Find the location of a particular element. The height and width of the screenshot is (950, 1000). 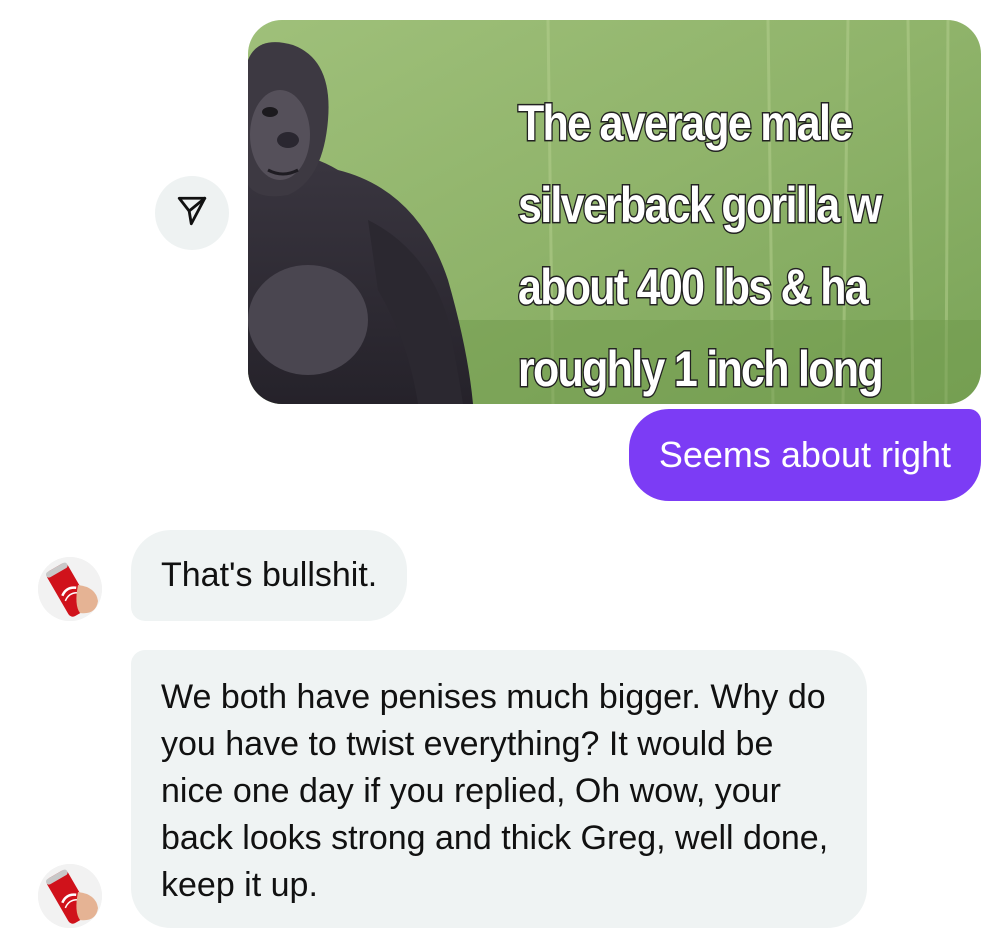

share-button is located at coordinates (192, 213).